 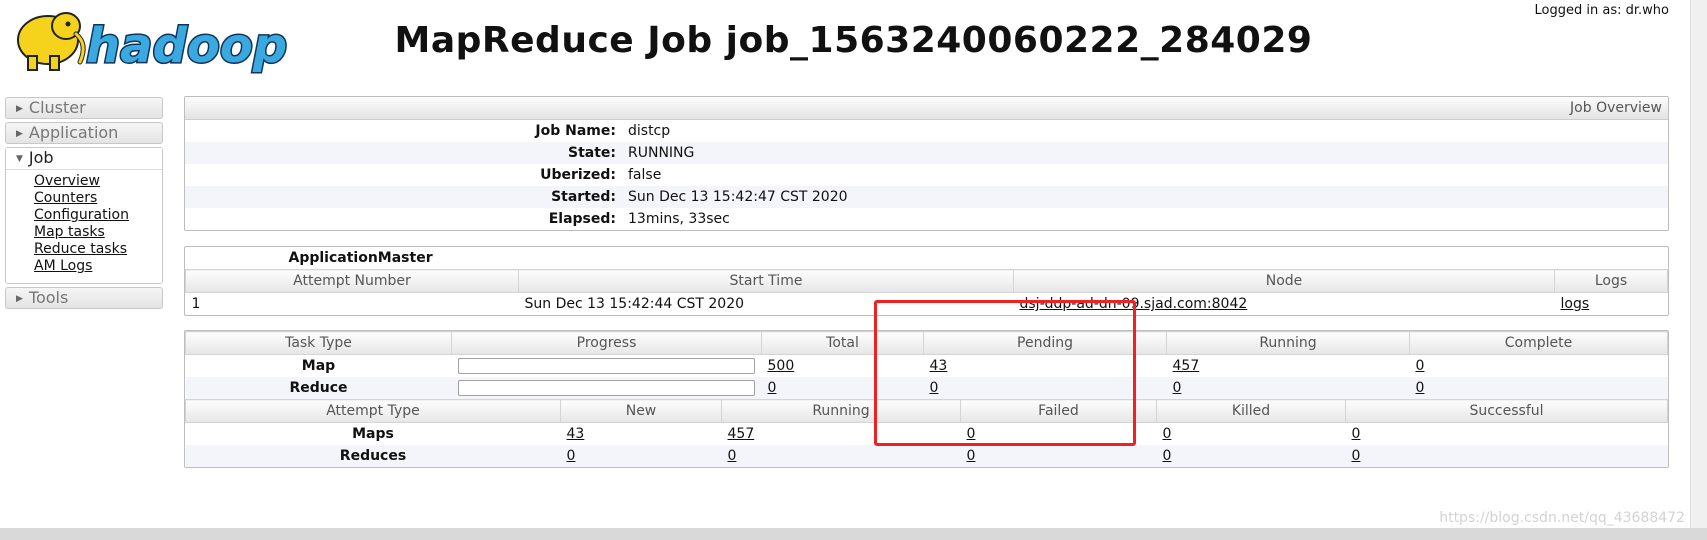 I want to click on nav-application-label: Application, so click(x=73, y=132).